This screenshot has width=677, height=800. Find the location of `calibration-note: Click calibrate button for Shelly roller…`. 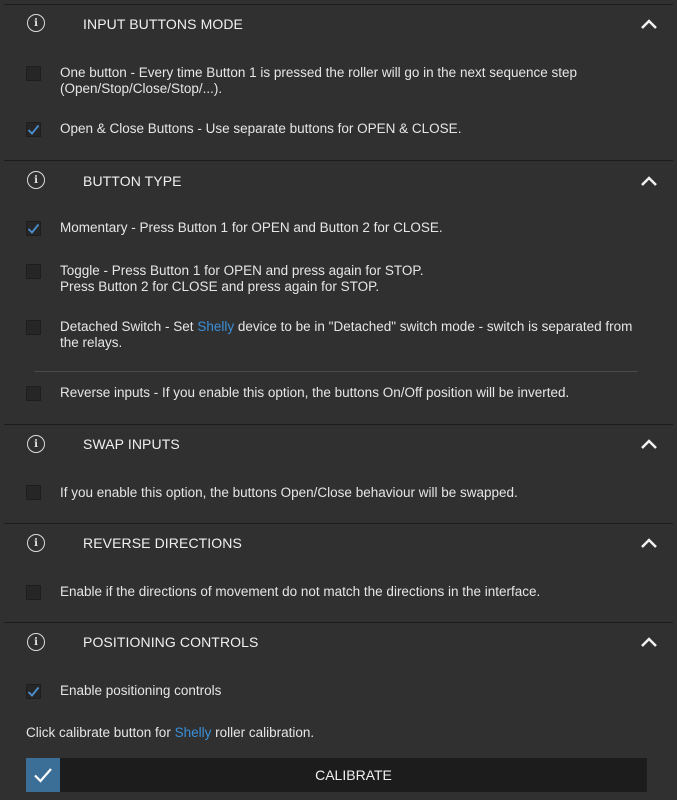

calibration-note: Click calibrate button for Shelly roller… is located at coordinates (170, 733).